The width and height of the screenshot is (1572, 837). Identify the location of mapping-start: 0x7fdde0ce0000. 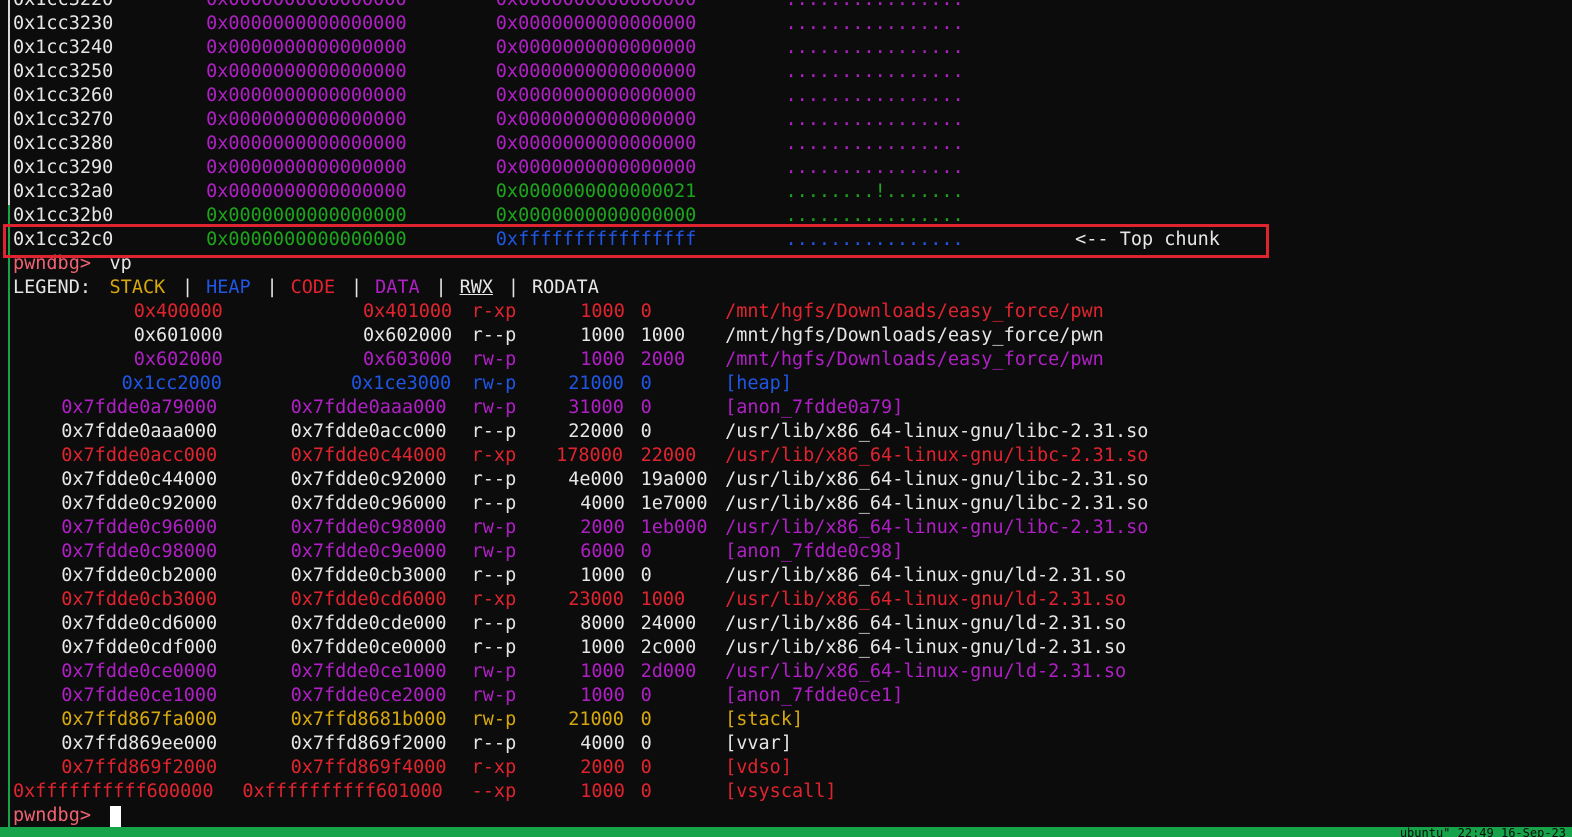
(139, 671).